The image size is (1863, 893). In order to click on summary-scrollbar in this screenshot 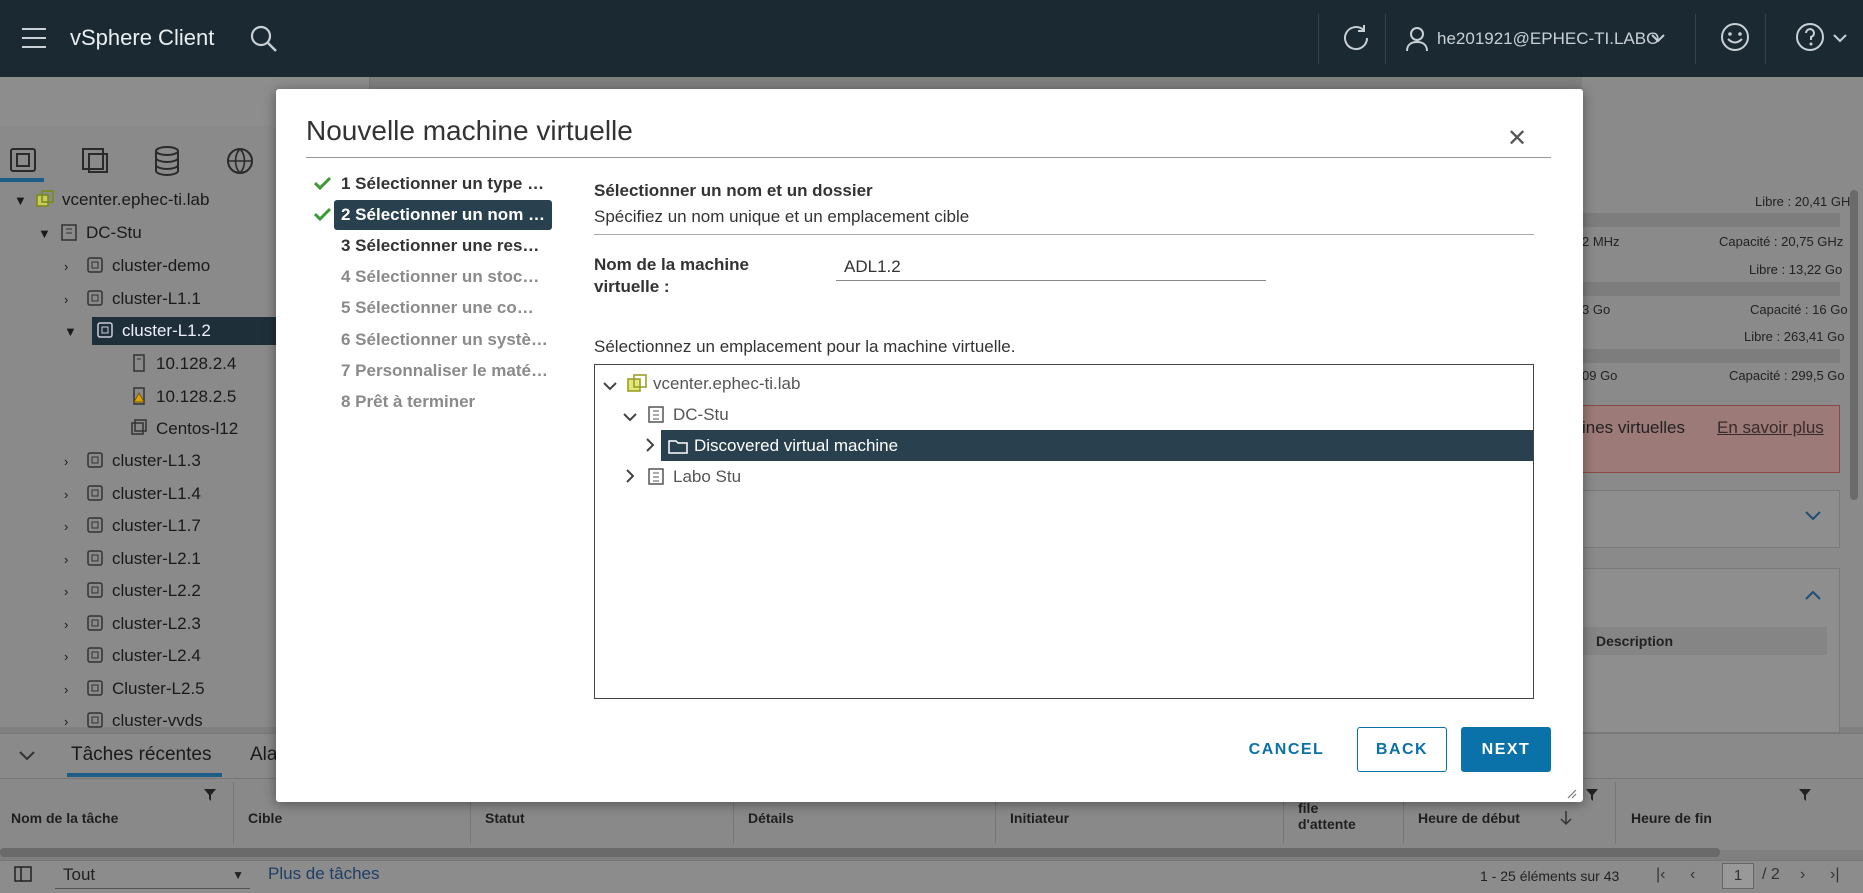, I will do `click(1854, 345)`.